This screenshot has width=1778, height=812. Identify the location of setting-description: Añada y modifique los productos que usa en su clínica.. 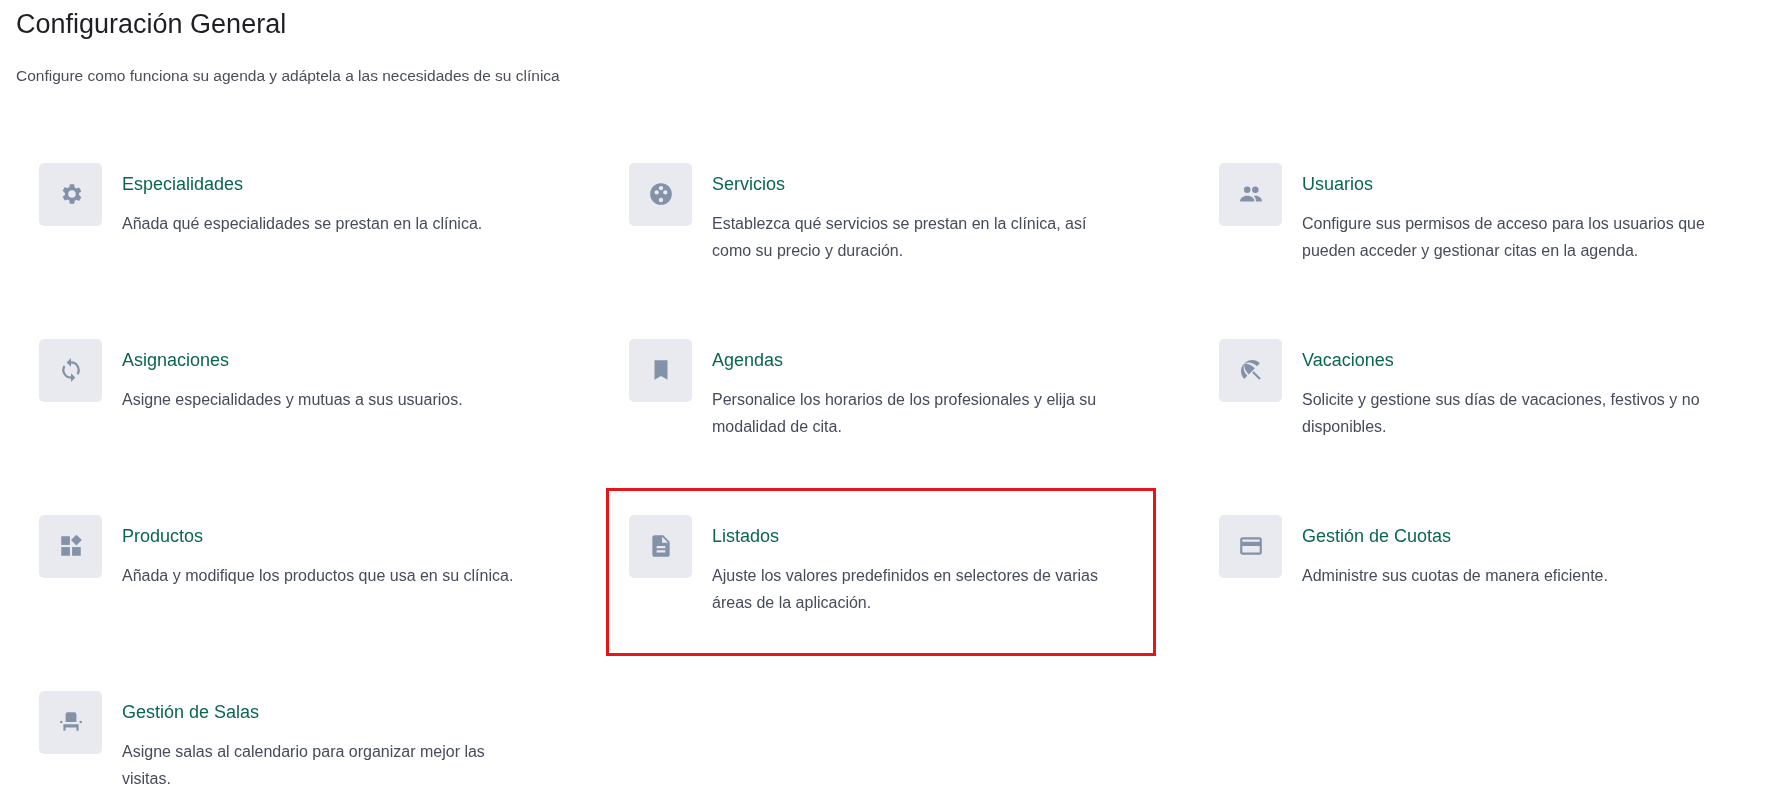
(318, 575).